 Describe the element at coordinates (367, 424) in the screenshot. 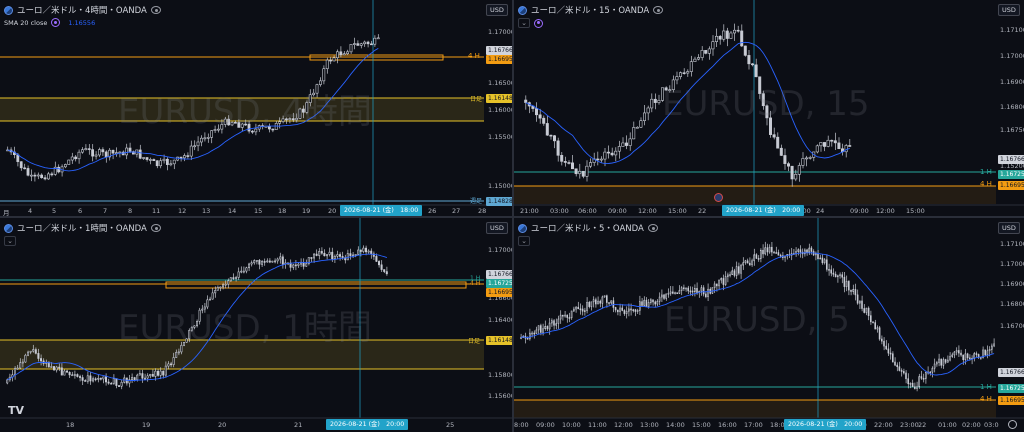

I see `crosshair-time-badge: 2026-08-21 (金) 20:00` at that location.